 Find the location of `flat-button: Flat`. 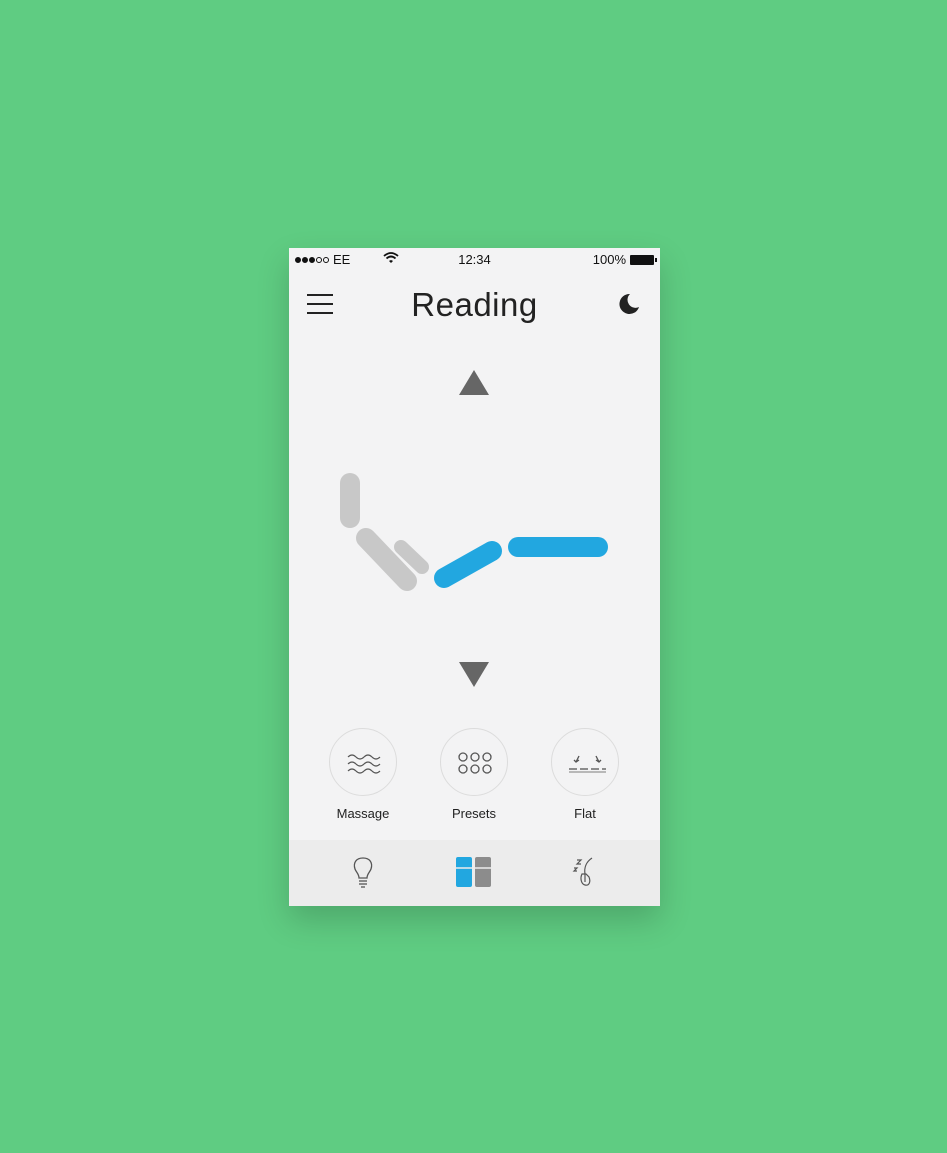

flat-button: Flat is located at coordinates (585, 774).